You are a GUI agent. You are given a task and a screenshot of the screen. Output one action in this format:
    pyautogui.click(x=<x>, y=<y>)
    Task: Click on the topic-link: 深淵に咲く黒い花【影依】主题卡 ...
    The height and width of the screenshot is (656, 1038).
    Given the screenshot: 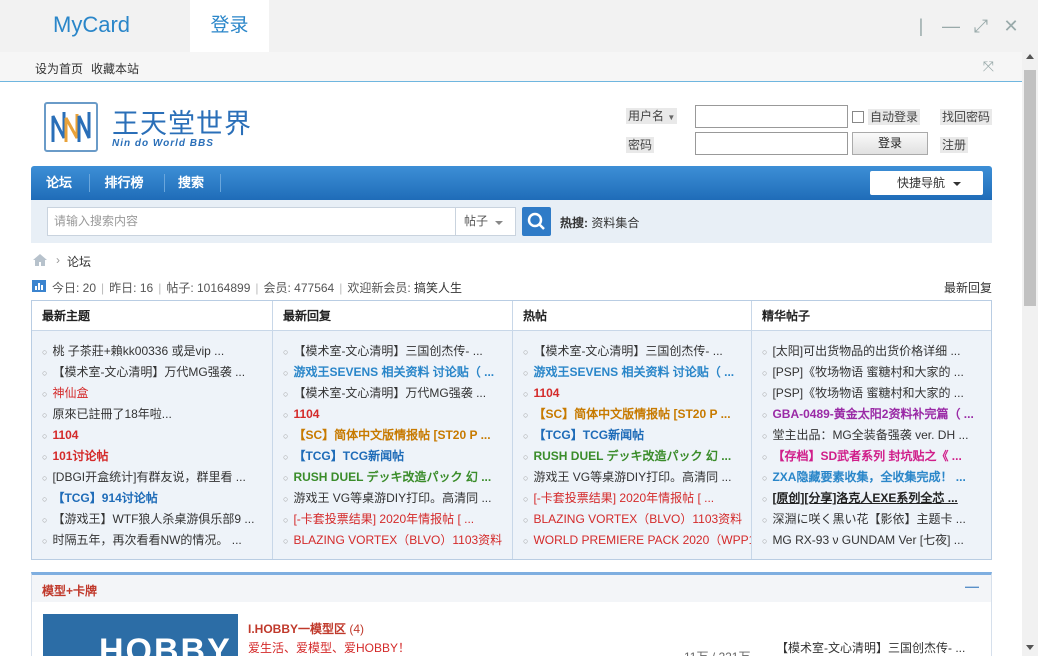 What is the action you would take?
    pyautogui.click(x=868, y=519)
    